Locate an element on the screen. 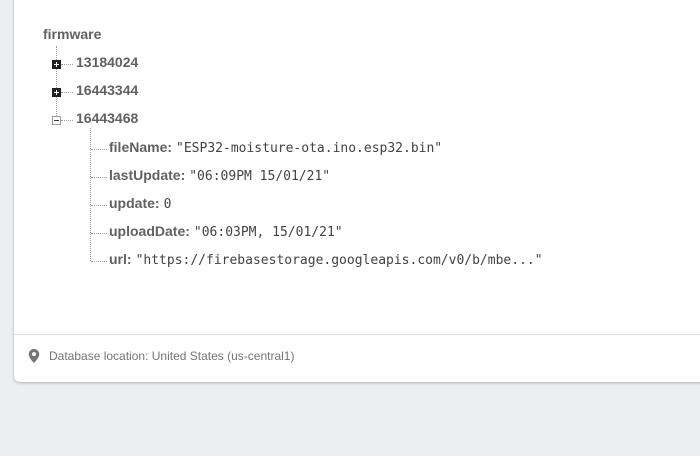 This screenshot has height=456, width=700. field-uploadDate: uploadDate: "06:03PM, 15/01/21" is located at coordinates (226, 231).